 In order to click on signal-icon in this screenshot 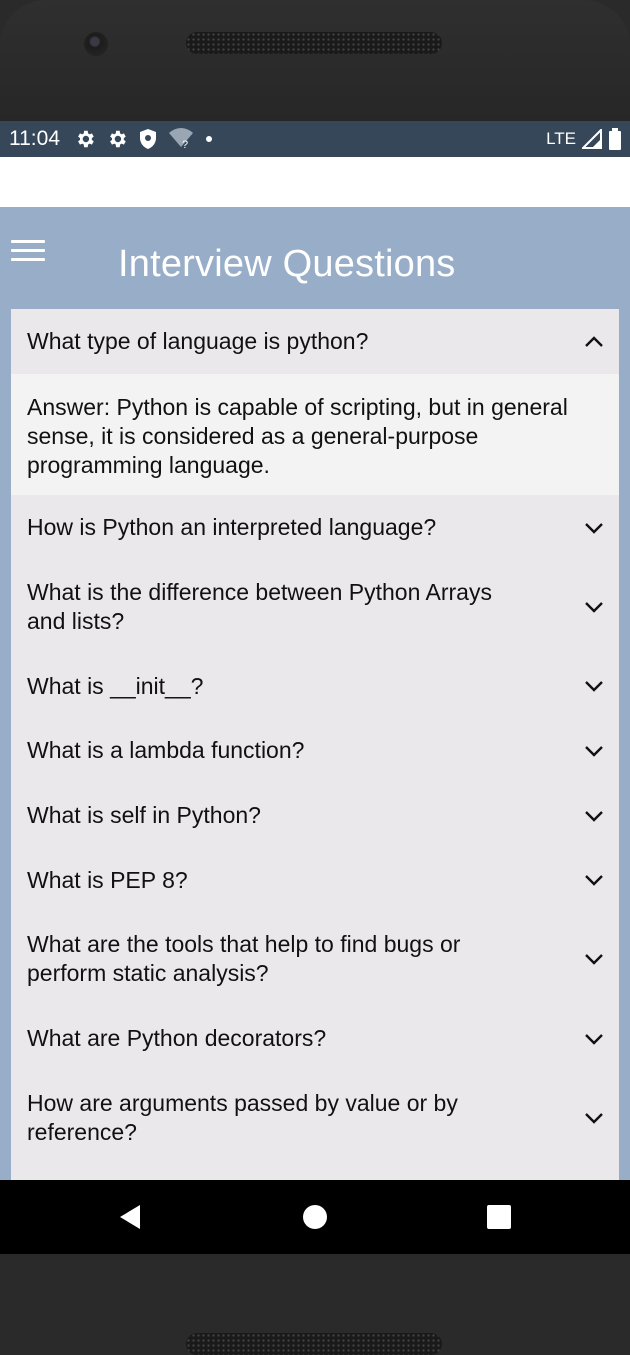, I will do `click(592, 139)`.